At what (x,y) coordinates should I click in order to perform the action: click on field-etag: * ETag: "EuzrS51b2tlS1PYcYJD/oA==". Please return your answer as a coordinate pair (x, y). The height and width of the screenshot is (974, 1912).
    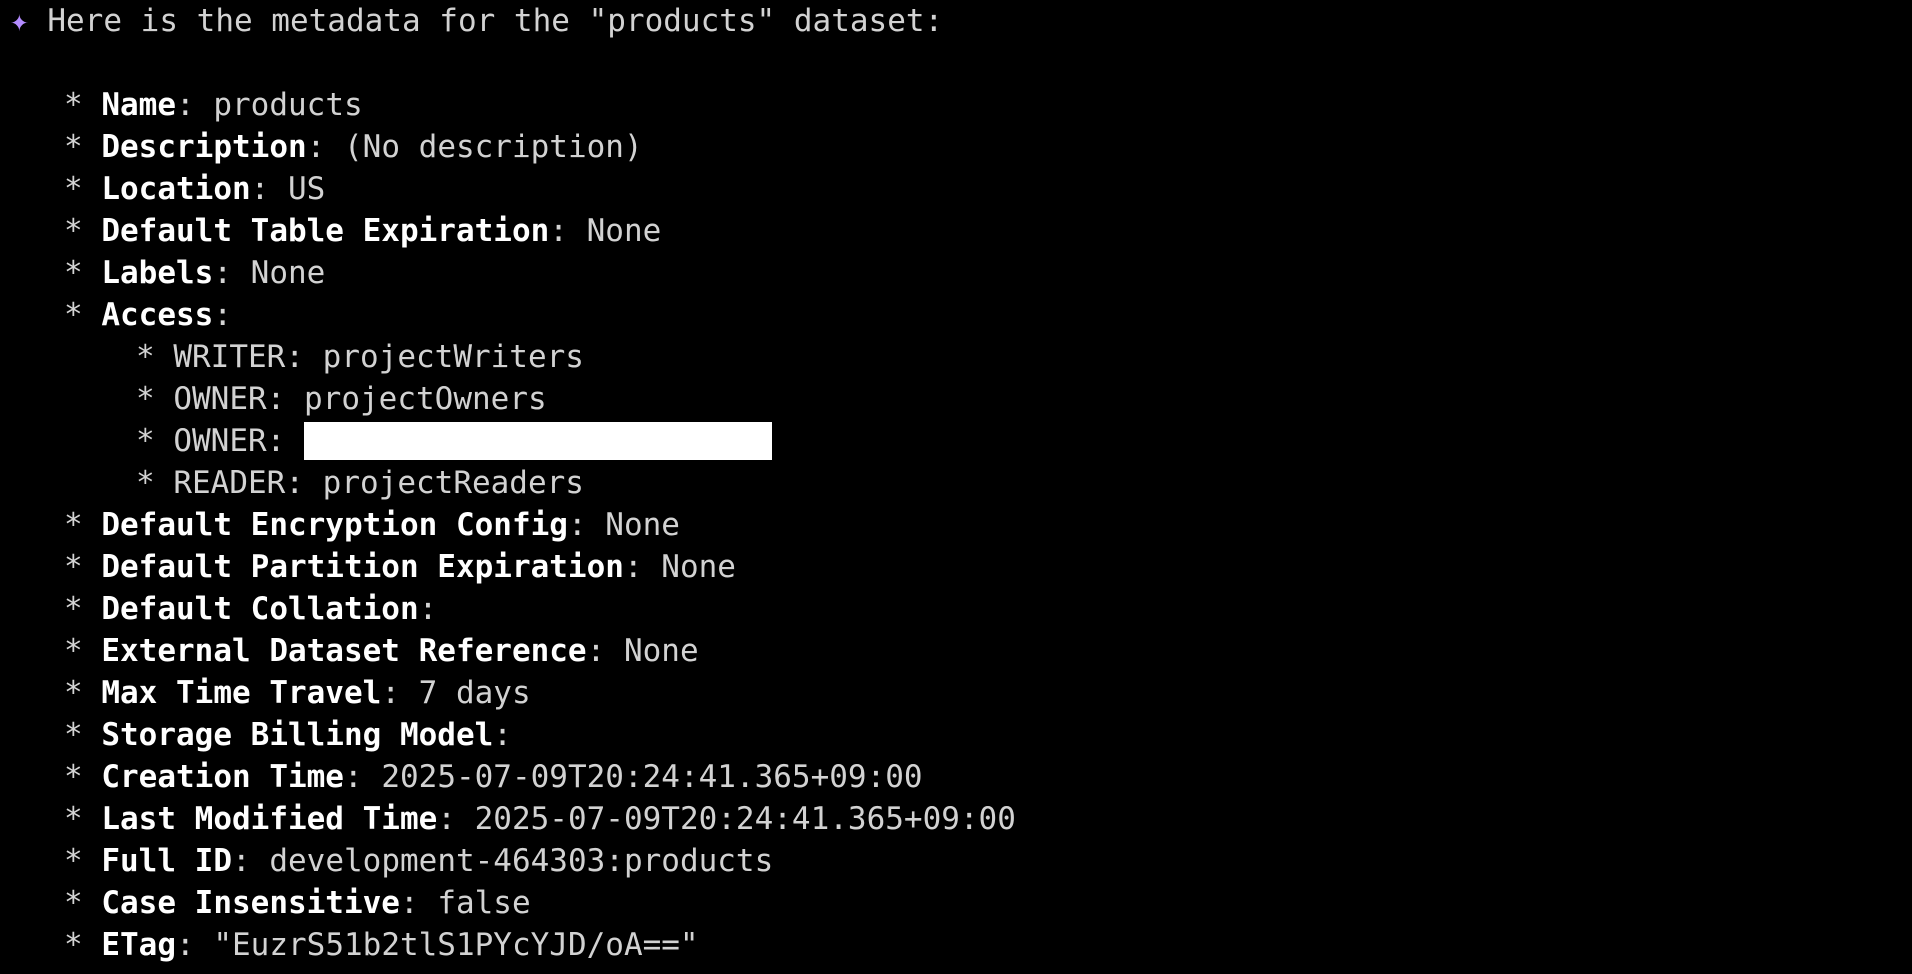
    Looking at the image, I should click on (381, 945).